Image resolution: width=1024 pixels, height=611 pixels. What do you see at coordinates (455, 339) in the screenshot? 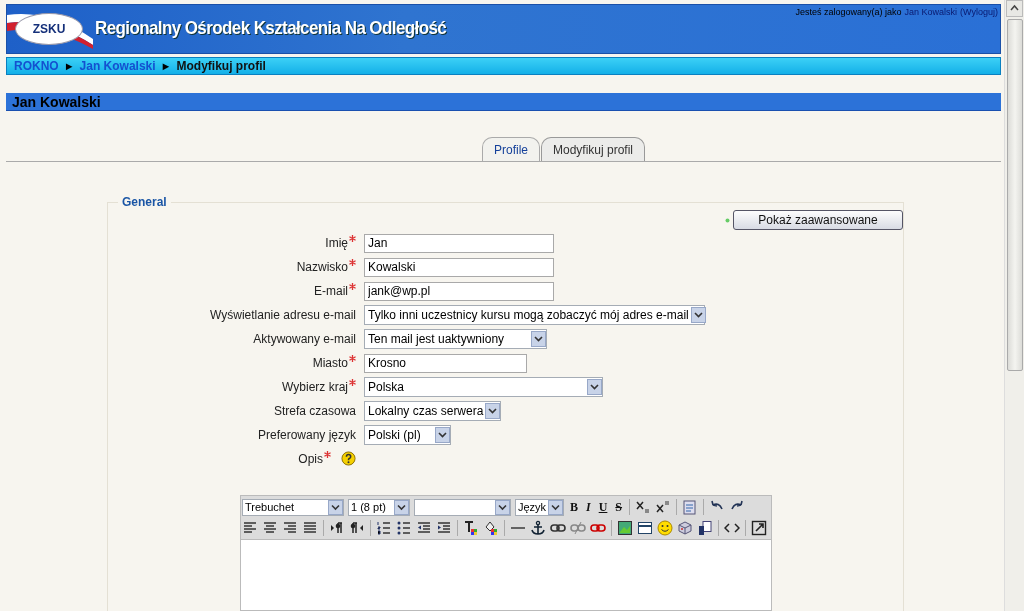
I see `dropdown: Ten mail jest uaktywniony` at bounding box center [455, 339].